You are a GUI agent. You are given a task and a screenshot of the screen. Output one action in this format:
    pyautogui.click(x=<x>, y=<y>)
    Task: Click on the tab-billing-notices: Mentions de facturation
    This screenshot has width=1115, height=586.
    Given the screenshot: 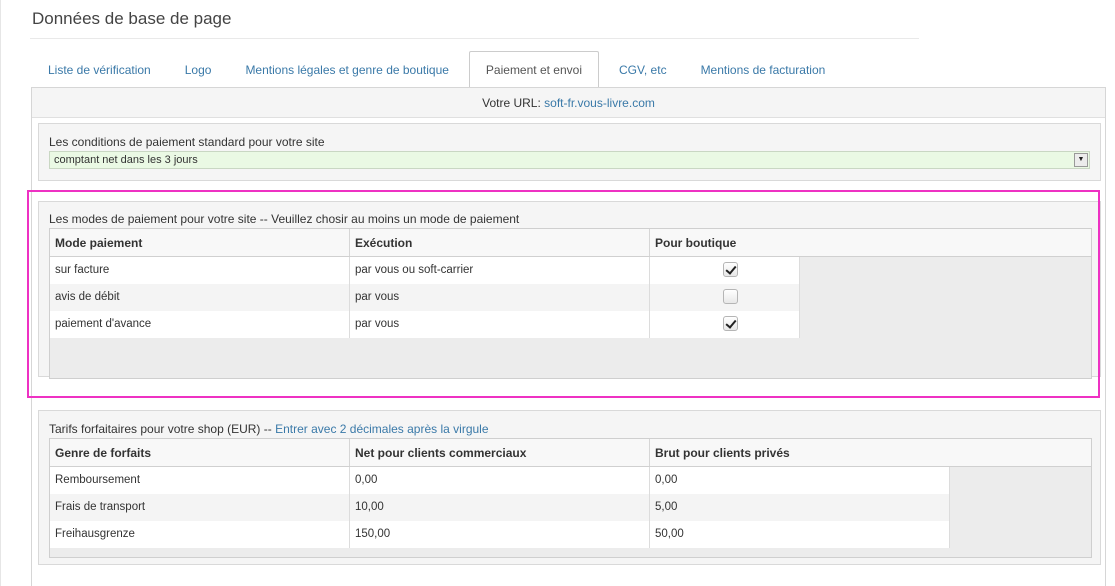 What is the action you would take?
    pyautogui.click(x=763, y=69)
    